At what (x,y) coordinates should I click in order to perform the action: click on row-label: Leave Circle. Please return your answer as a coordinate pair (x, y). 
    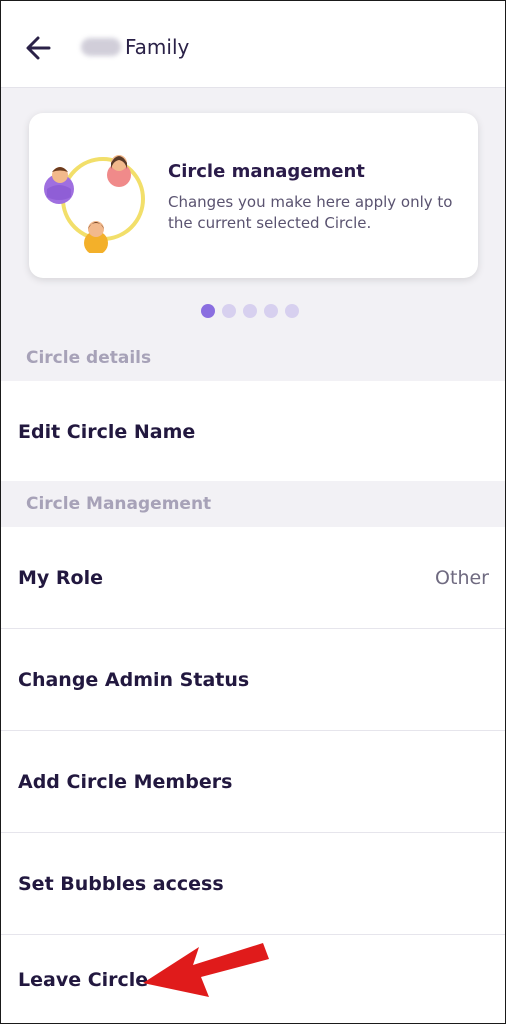
    Looking at the image, I should click on (83, 980).